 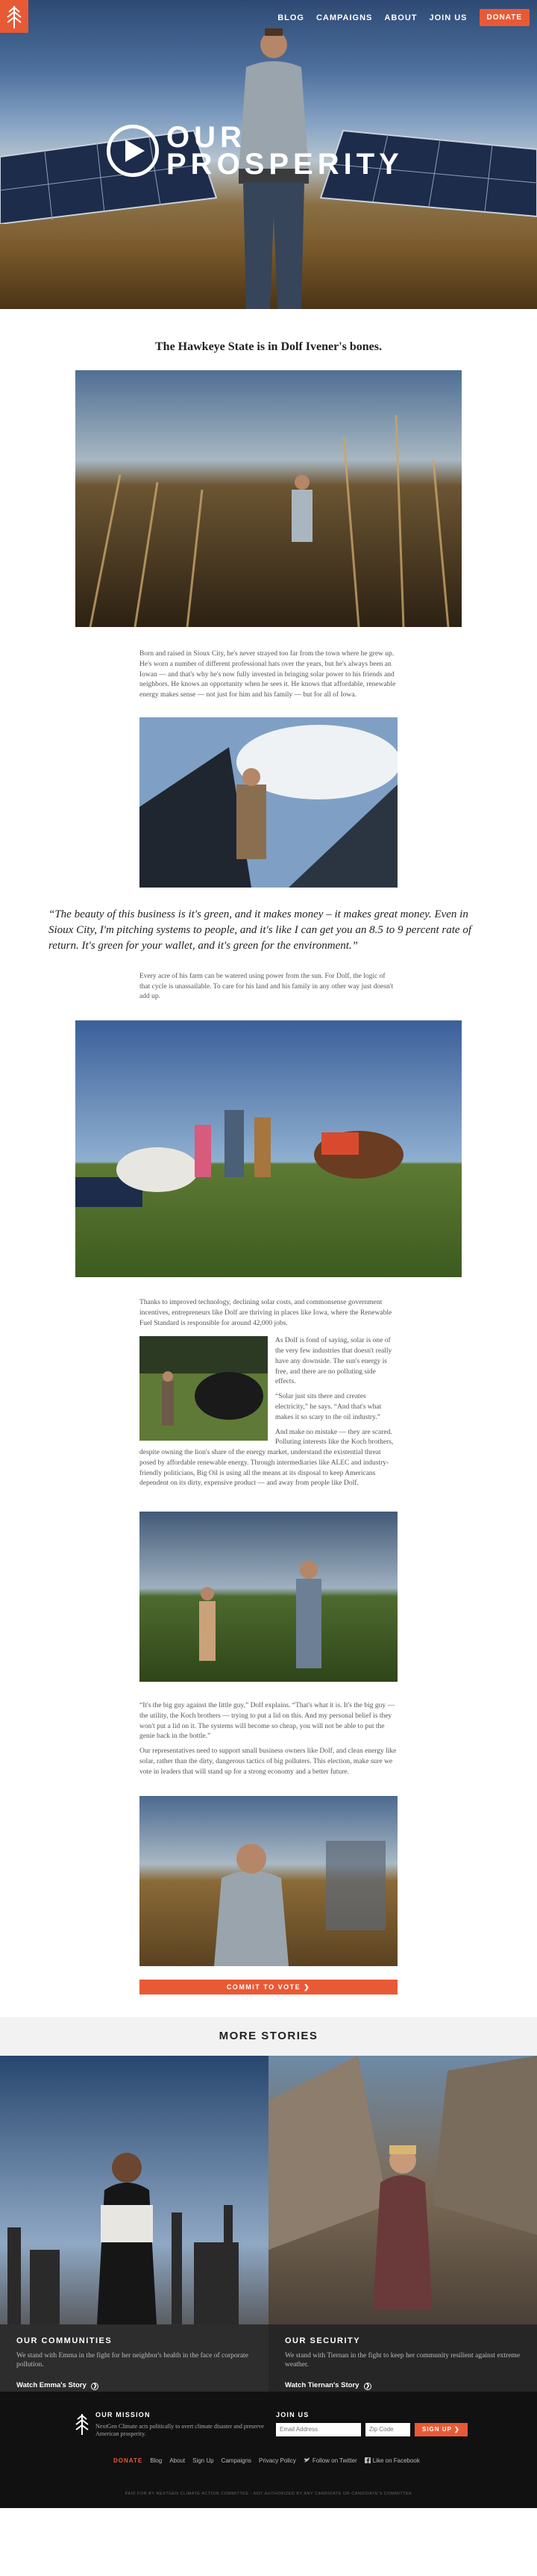 I want to click on nav-join-us: JOIN US, so click(x=449, y=17).